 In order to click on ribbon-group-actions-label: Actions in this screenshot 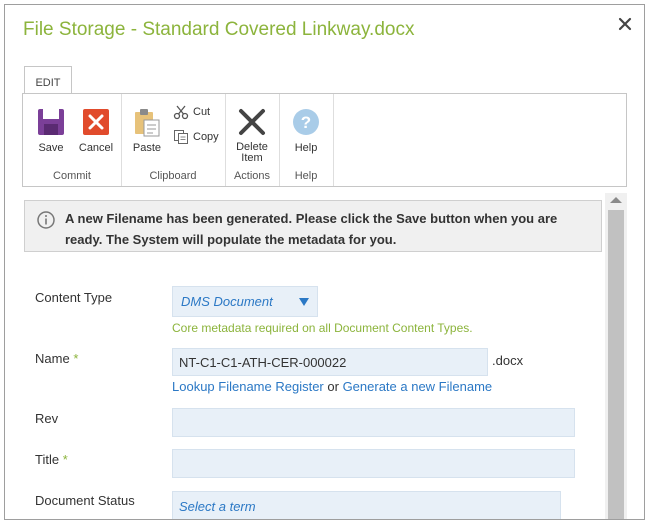, I will do `click(252, 176)`.